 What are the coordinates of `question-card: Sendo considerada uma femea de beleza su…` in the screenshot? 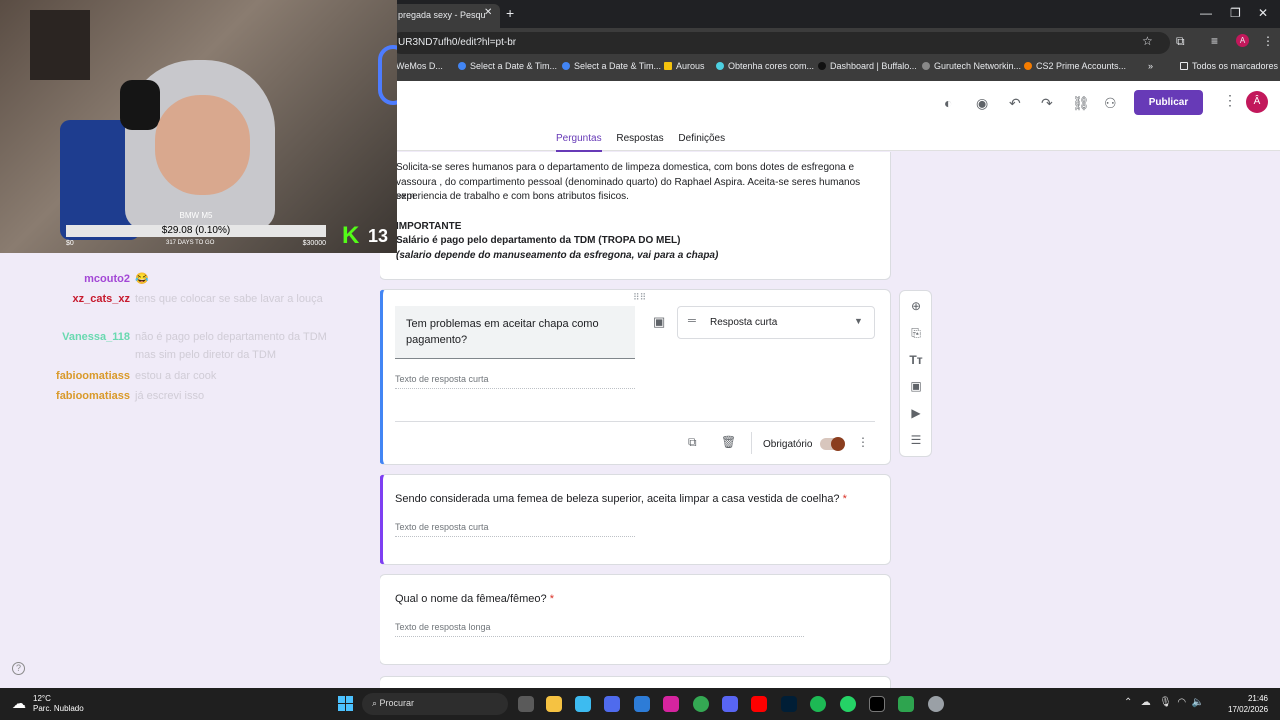 It's located at (635, 519).